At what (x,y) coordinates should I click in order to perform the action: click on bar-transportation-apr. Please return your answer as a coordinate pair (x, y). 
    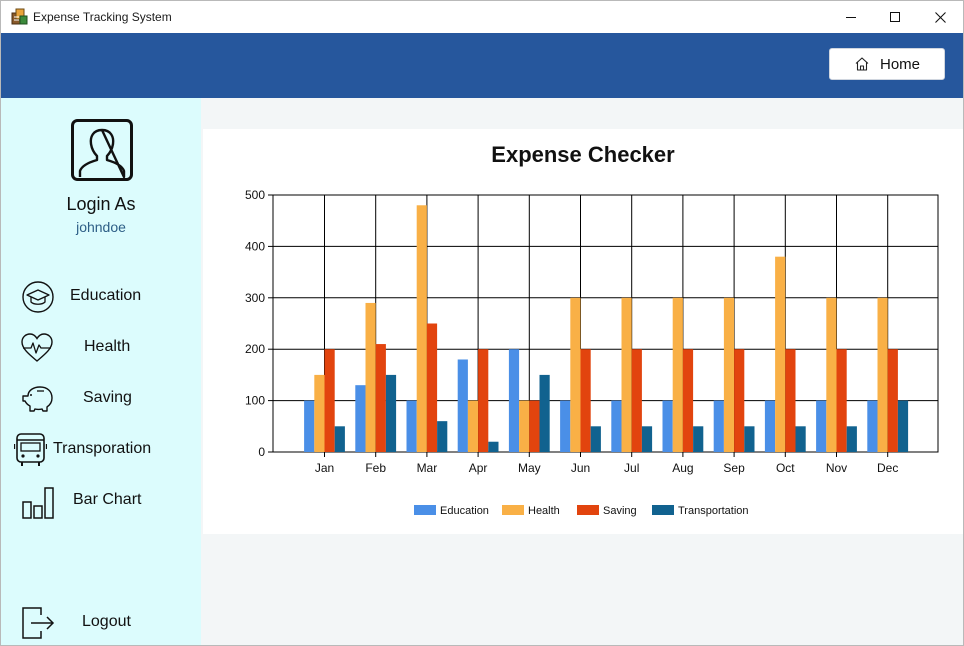
    Looking at the image, I should click on (493, 446).